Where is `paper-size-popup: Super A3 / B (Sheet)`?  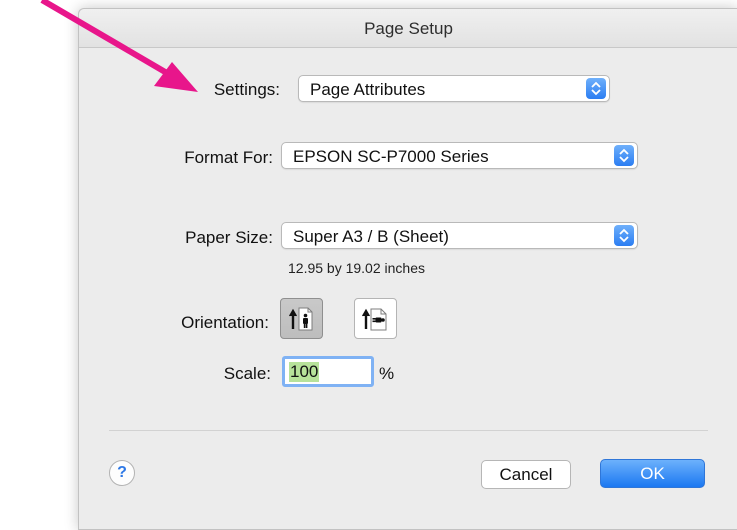
paper-size-popup: Super A3 / B (Sheet) is located at coordinates (459, 235).